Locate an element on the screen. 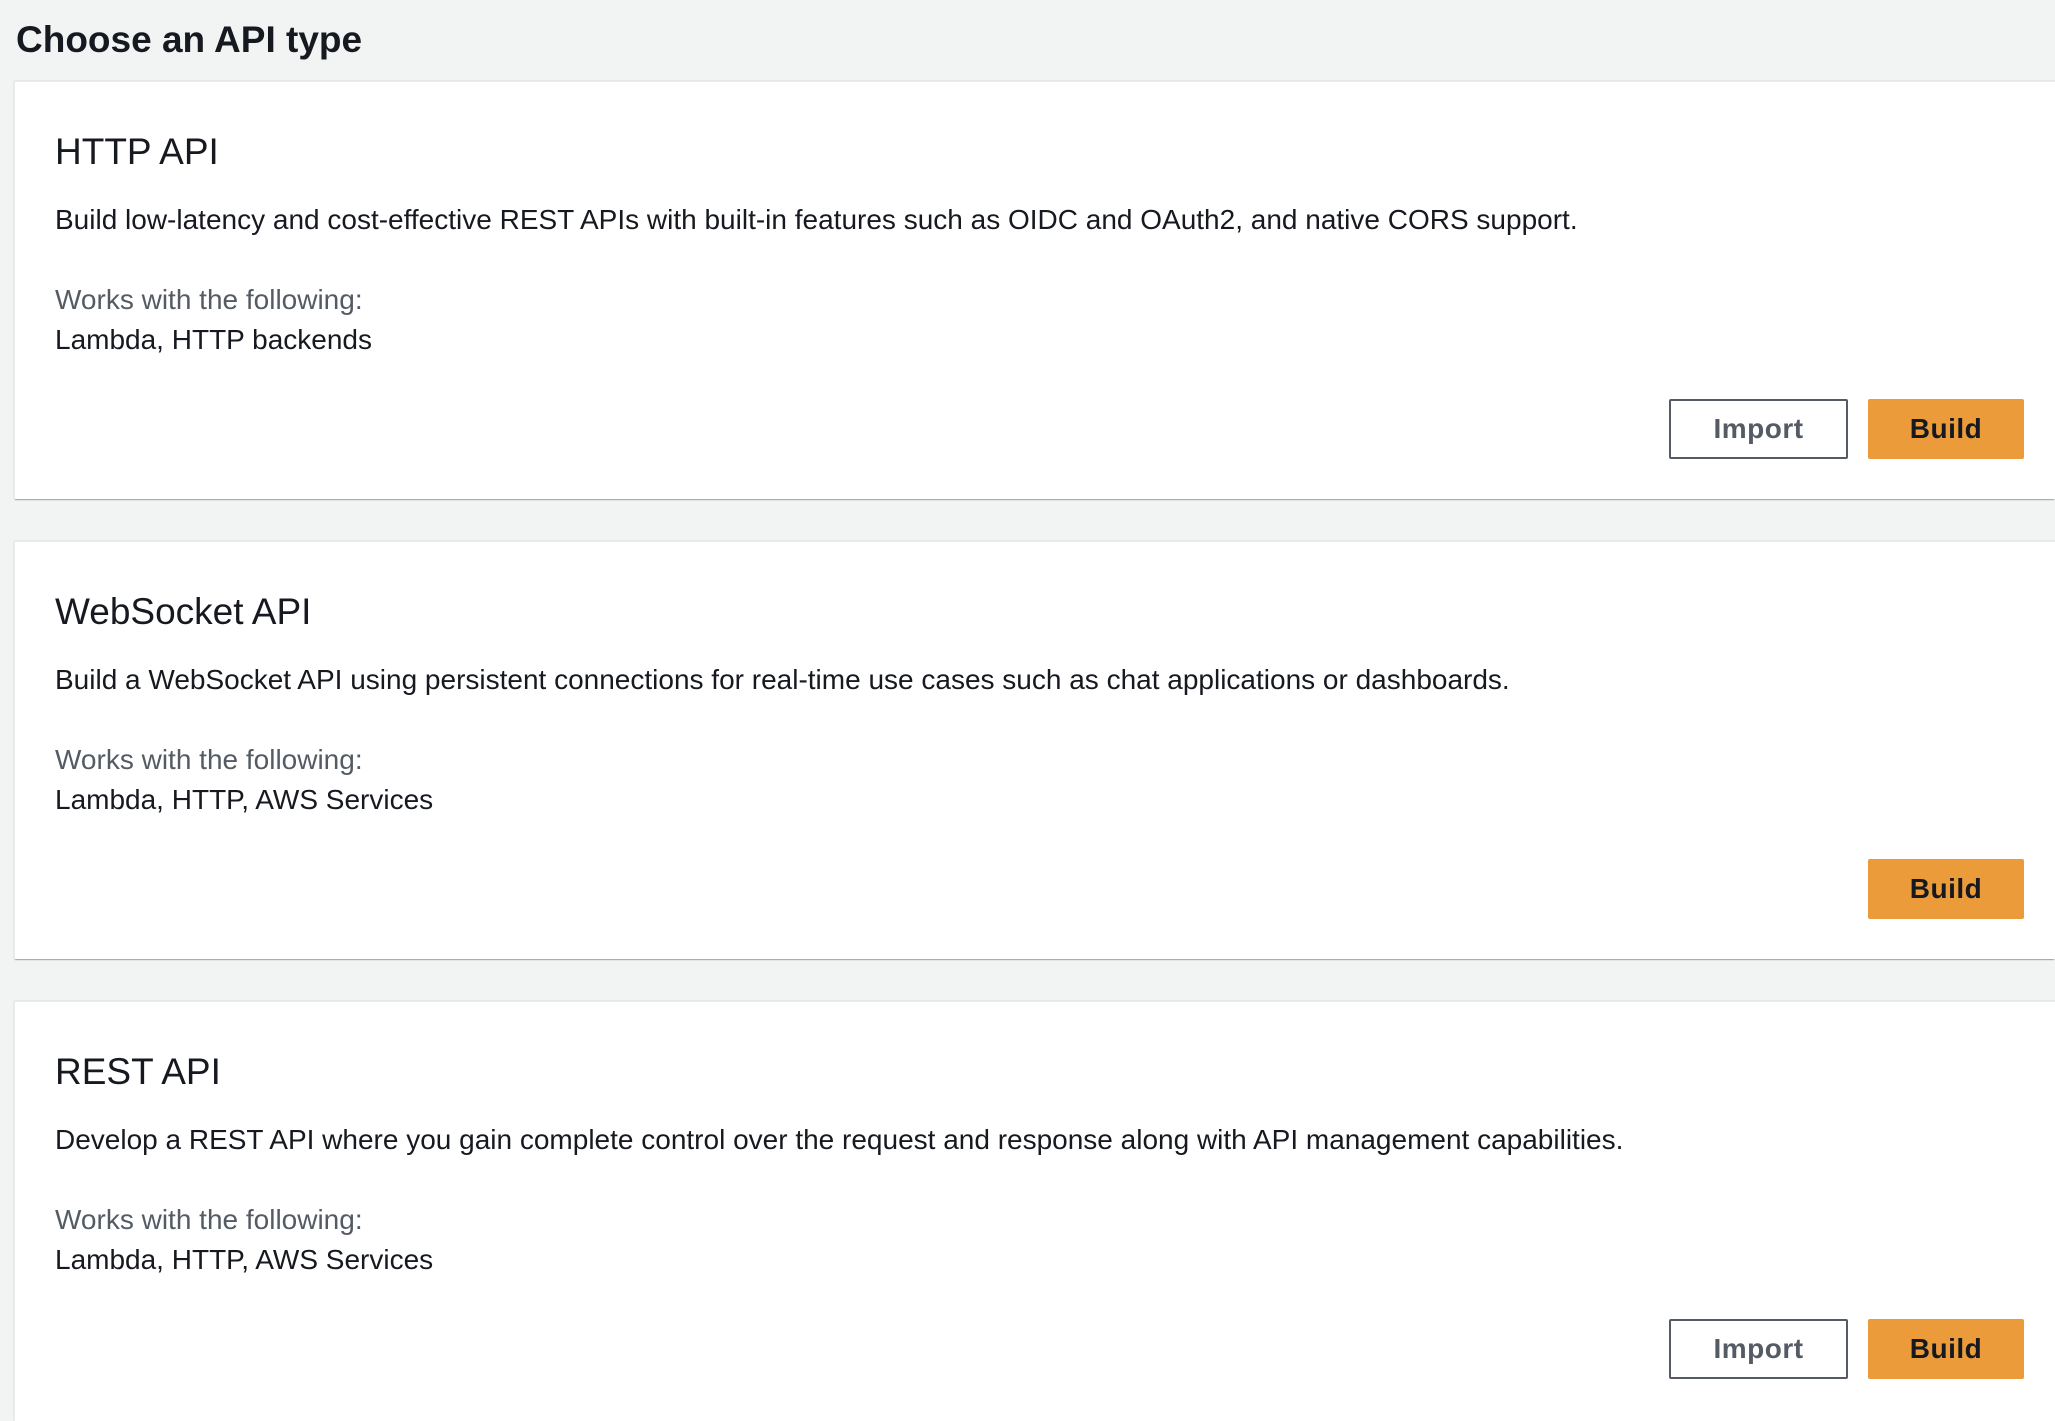 This screenshot has width=2055, height=1421. page-title: Choose an API type is located at coordinates (189, 39).